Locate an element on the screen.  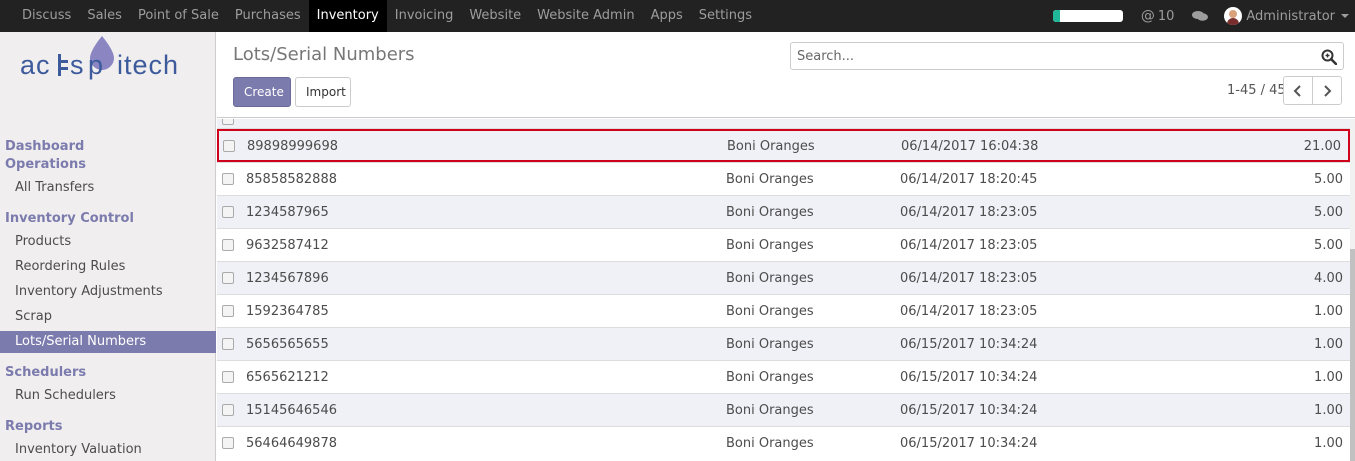
sidebar-heading-operations: Operations is located at coordinates (45, 164).